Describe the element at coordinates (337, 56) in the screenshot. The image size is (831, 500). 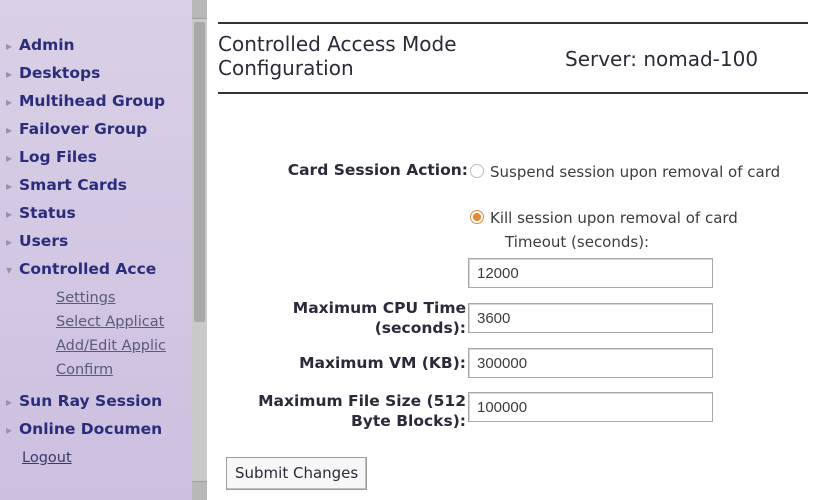
I see `page-title: Controlled Access Mode Configuration` at that location.